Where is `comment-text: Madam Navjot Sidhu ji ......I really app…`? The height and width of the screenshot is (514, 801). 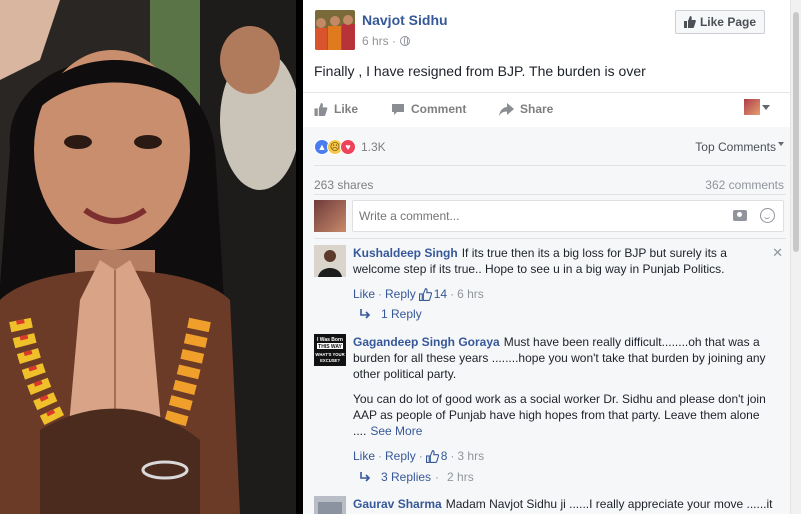 comment-text: Madam Navjot Sidhu ji ......I really app… is located at coordinates (609, 504).